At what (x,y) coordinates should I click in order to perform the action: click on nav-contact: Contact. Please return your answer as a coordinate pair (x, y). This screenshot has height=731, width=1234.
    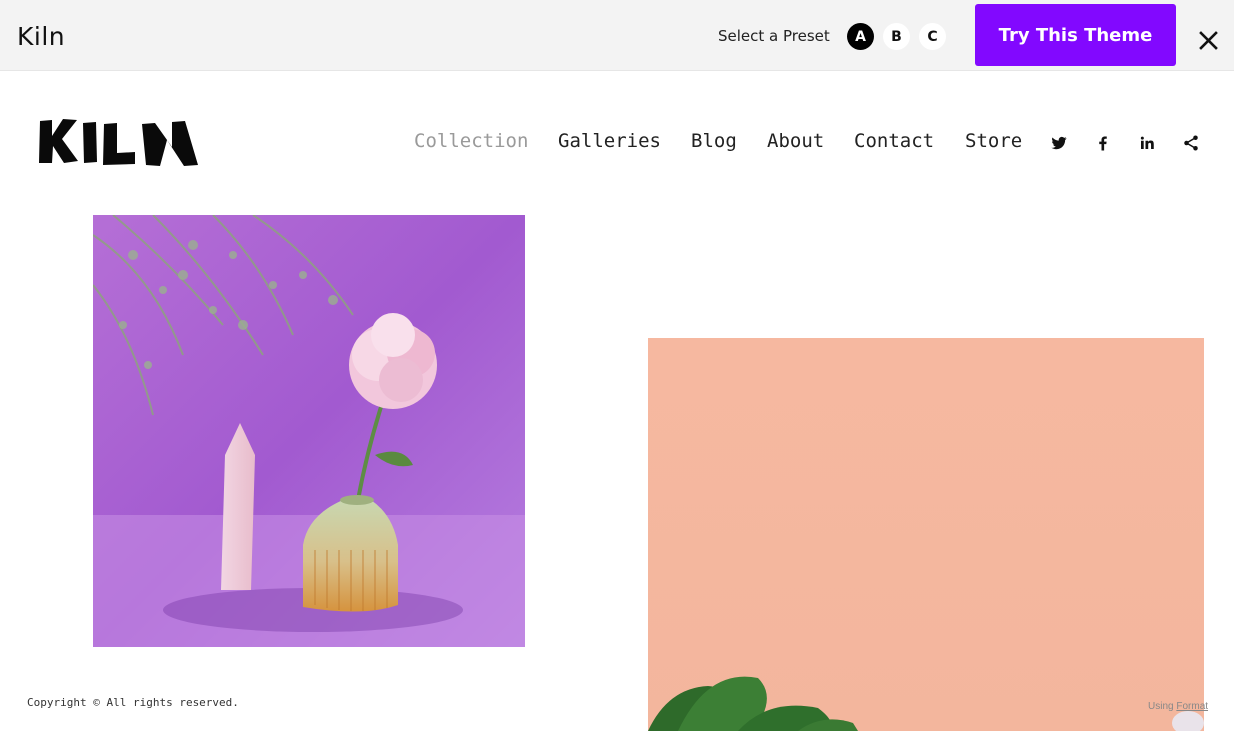
    Looking at the image, I should click on (894, 141).